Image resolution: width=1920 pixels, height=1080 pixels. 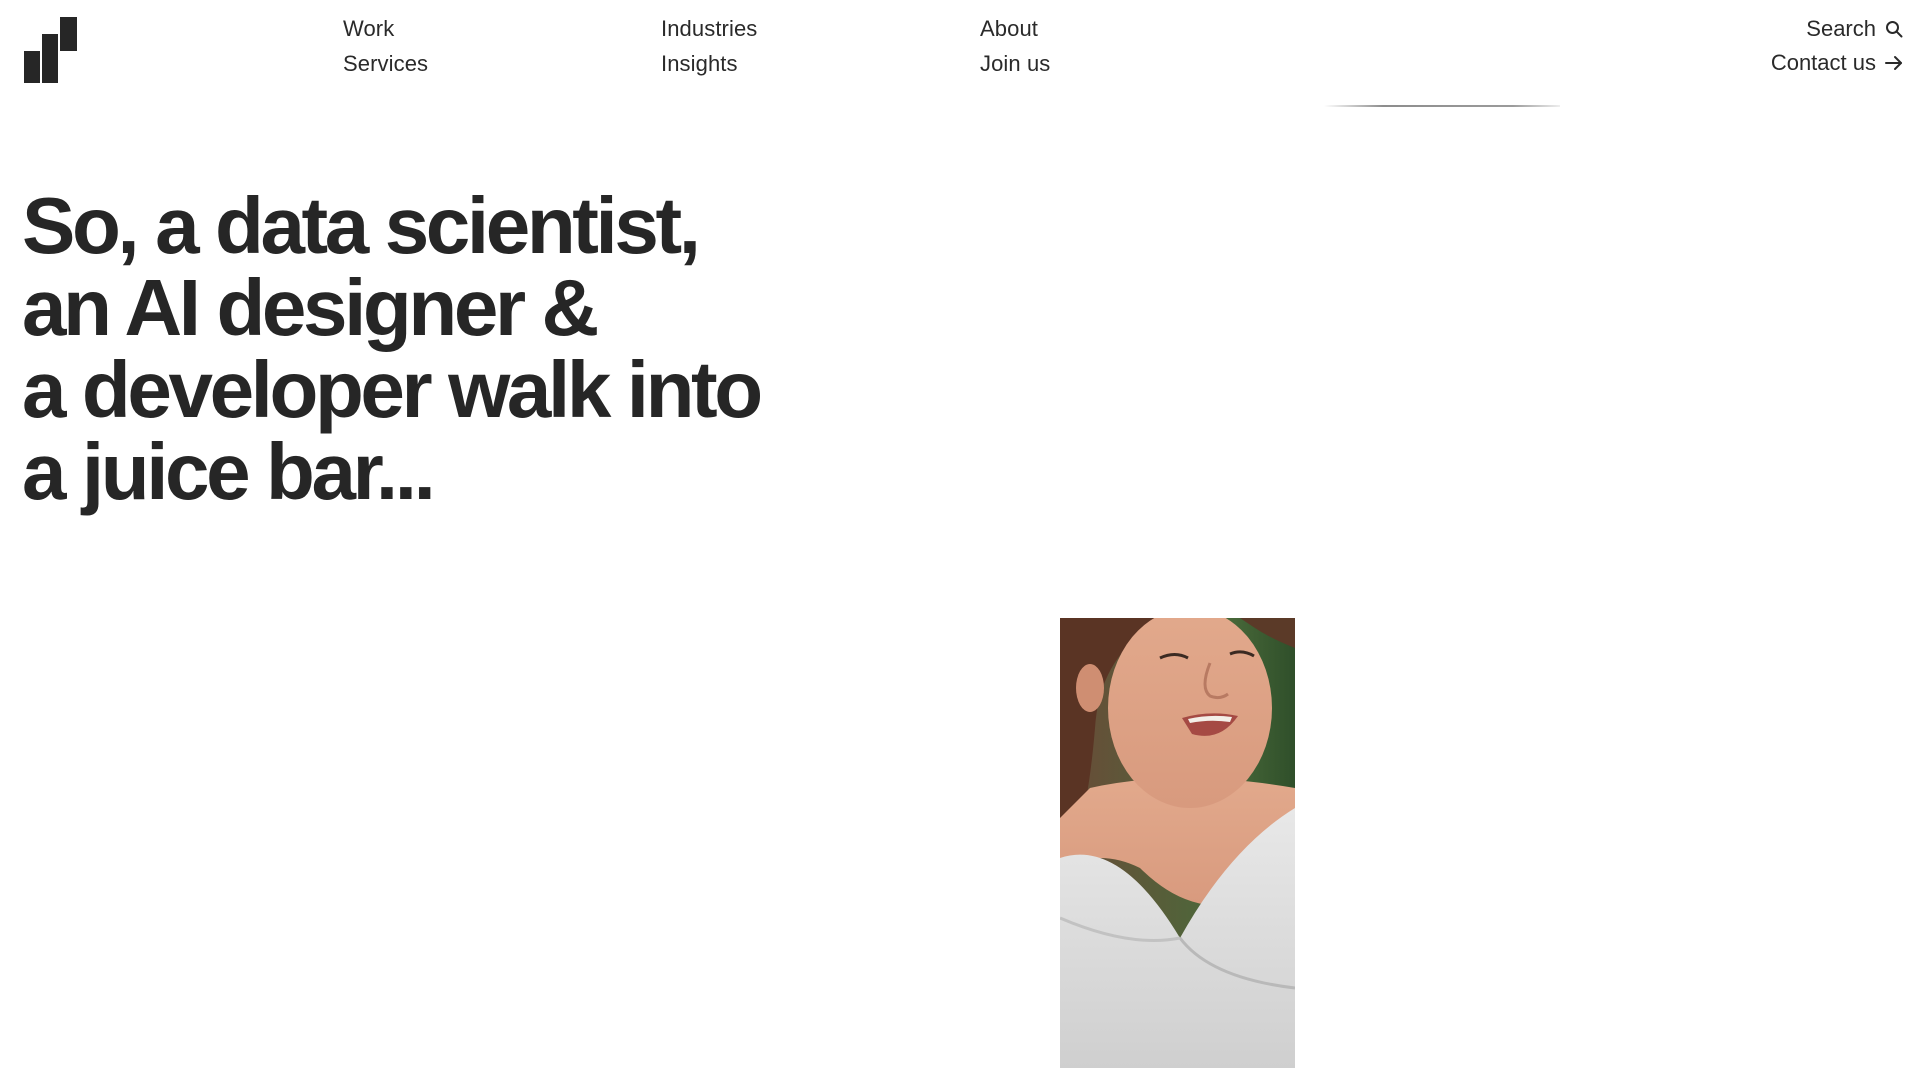 I want to click on contact-us-label: Contact us, so click(x=1823, y=62).